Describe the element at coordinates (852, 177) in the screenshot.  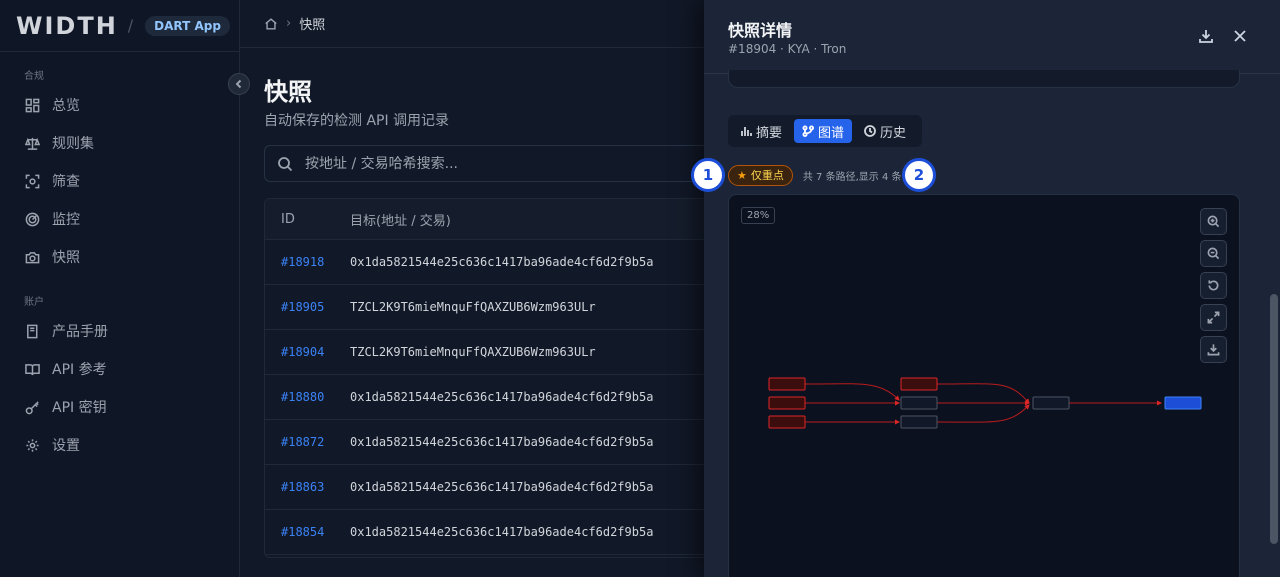
I see `paths-count: 共 7 条路径,显示 4 条` at that location.